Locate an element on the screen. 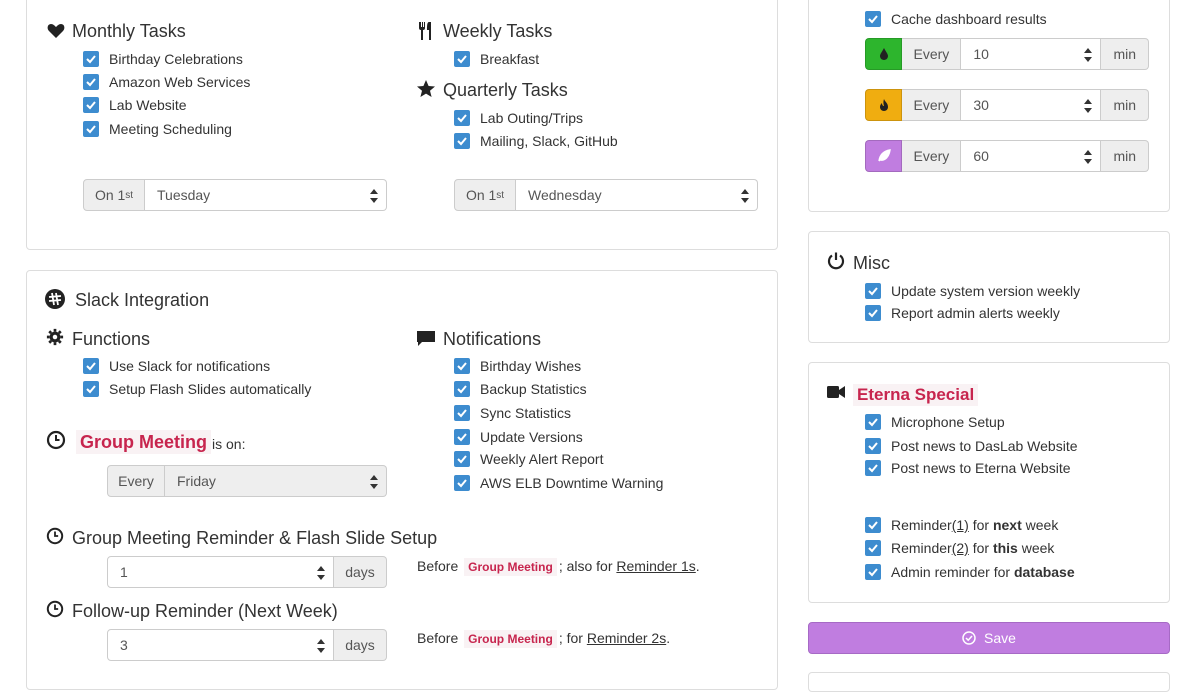 Image resolution: width=1200 pixels, height=692 pixels. monthly-tasks-title: Monthly Tasks is located at coordinates (129, 31).